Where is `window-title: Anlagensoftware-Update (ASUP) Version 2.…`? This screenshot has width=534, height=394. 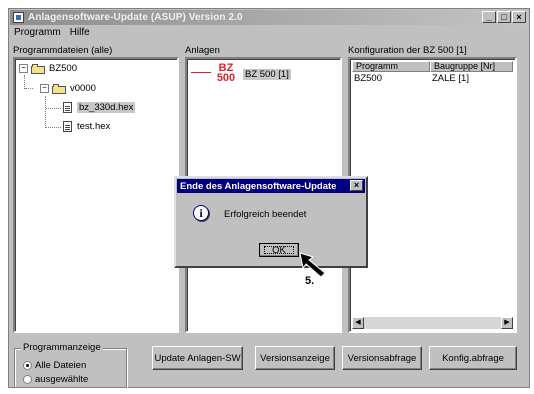 window-title: Anlagensoftware-Update (ASUP) Version 2.… is located at coordinates (135, 17).